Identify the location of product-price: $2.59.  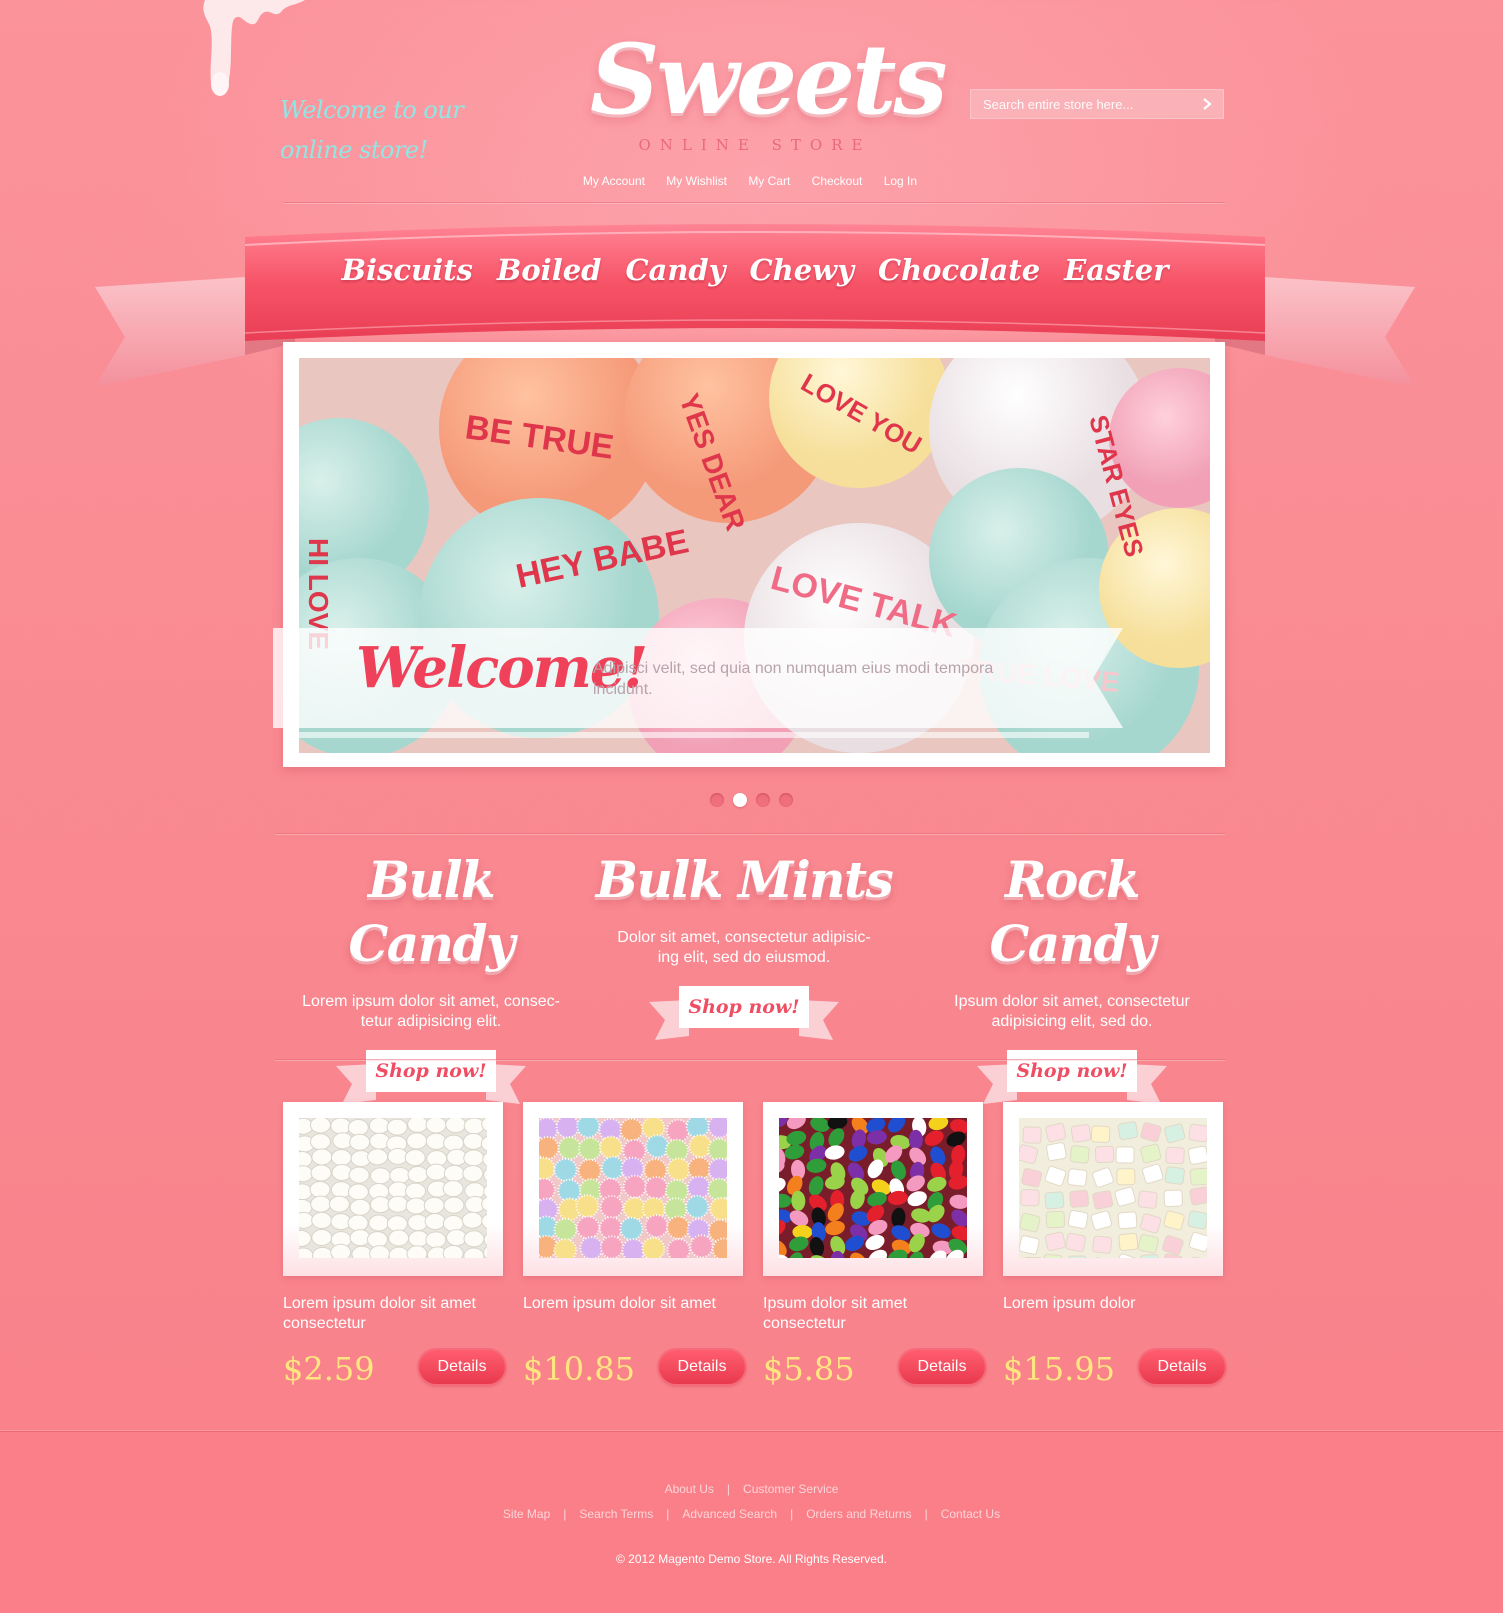
(329, 1369).